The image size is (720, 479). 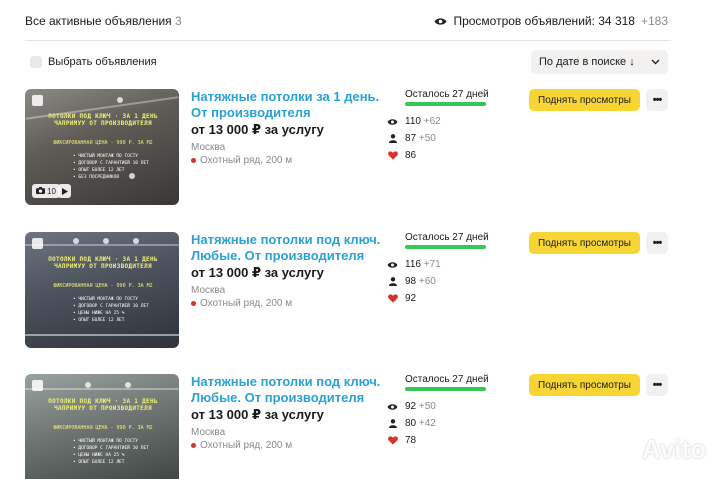 What do you see at coordinates (64, 191) in the screenshot?
I see `play-icon` at bounding box center [64, 191].